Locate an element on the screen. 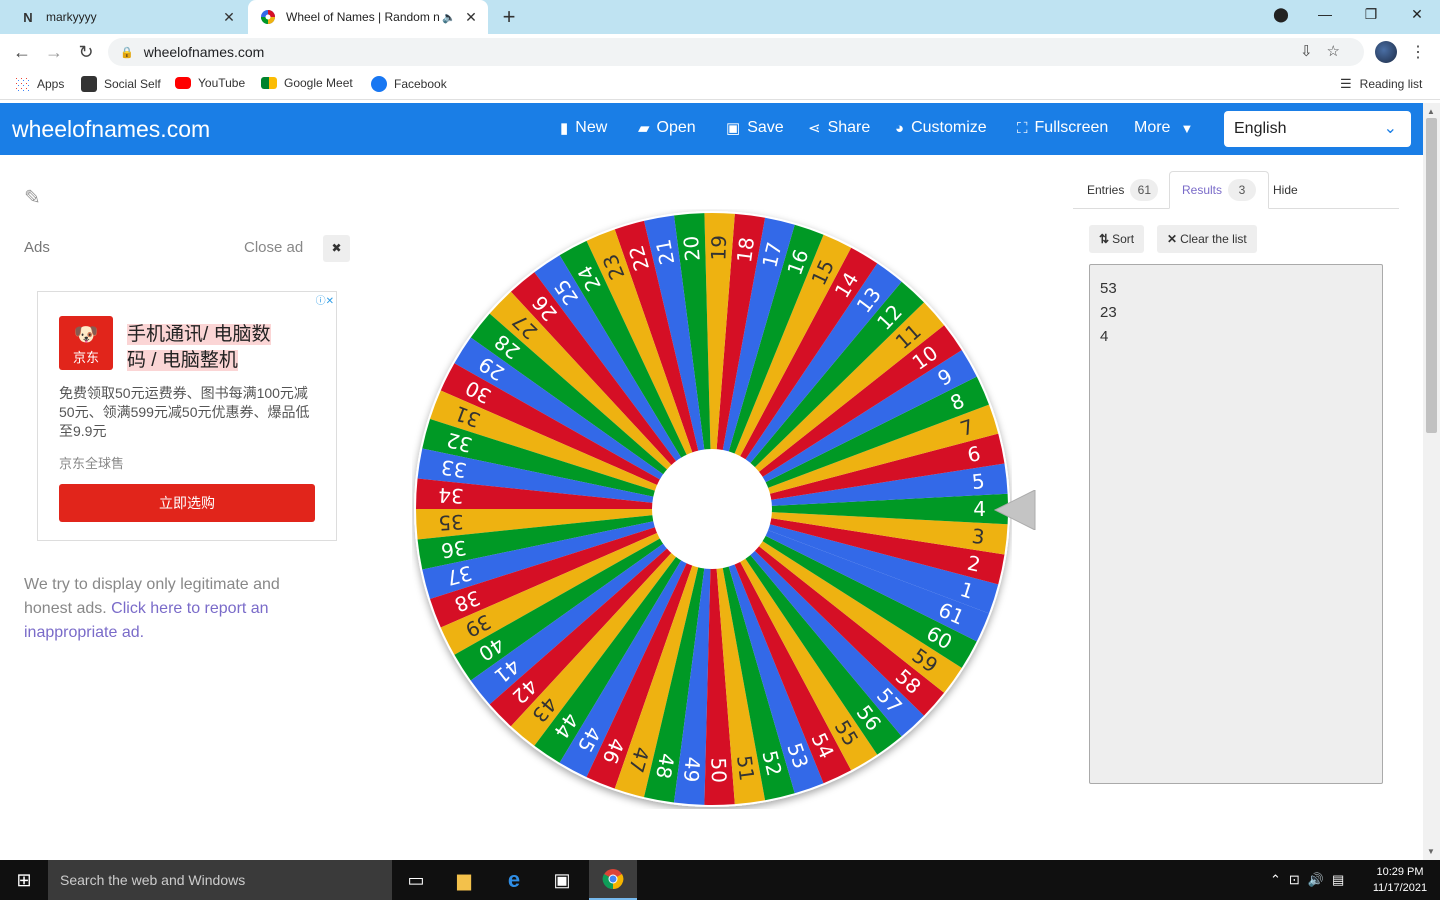  new-button: ▮ New is located at coordinates (583, 128).